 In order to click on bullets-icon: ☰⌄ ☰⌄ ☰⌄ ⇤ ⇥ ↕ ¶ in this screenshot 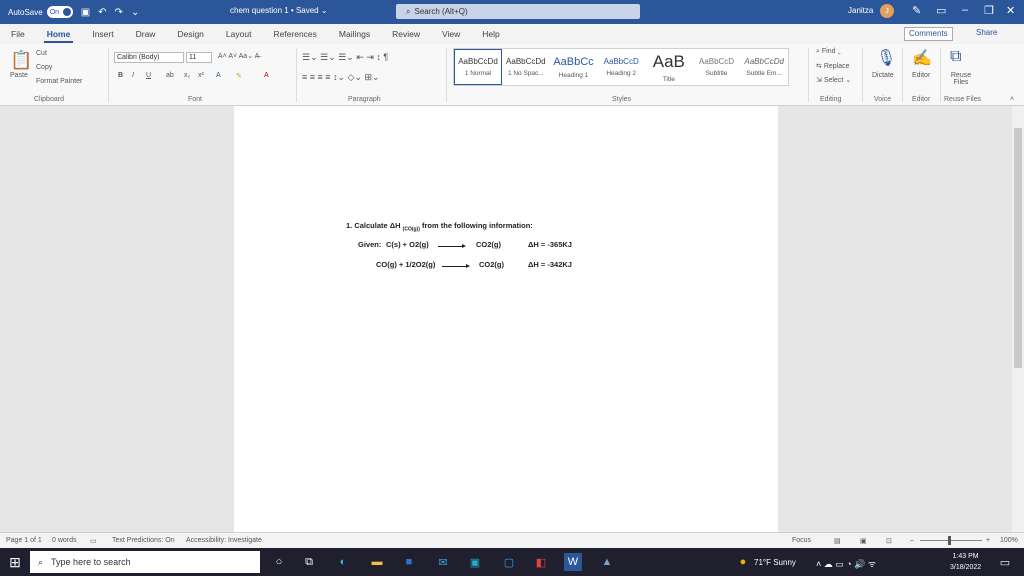, I will do `click(345, 57)`.